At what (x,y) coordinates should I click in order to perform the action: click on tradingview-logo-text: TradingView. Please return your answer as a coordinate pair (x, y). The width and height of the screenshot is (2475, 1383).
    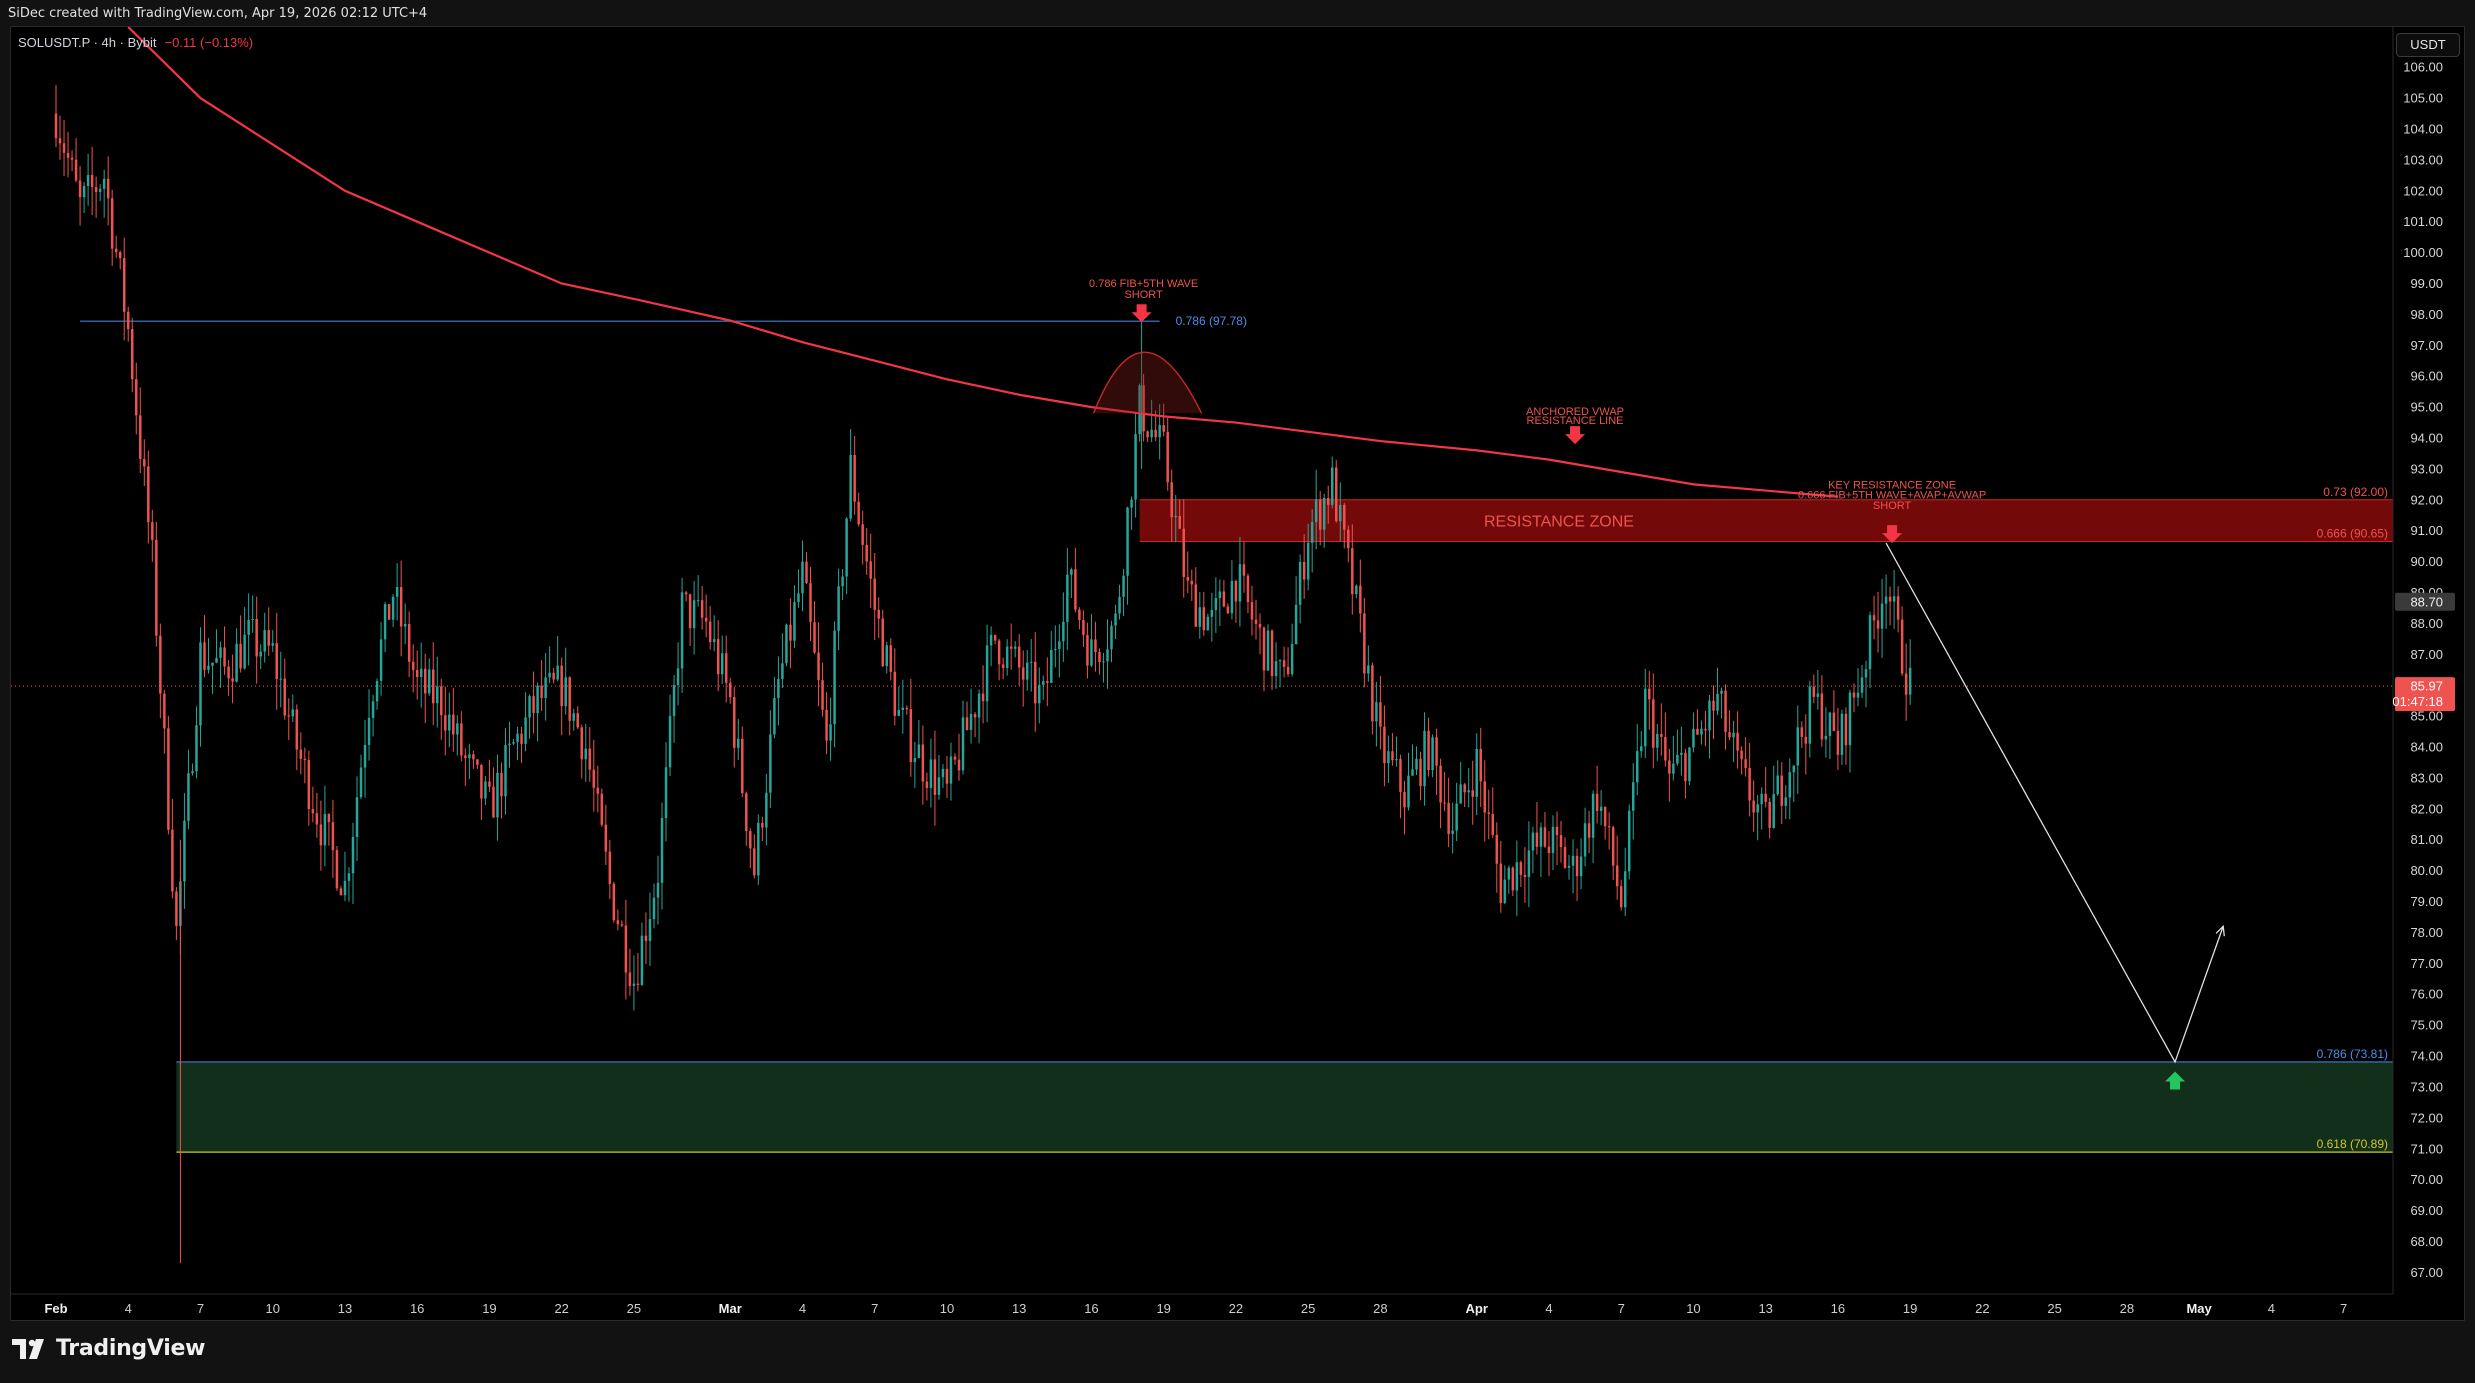
    Looking at the image, I should click on (131, 1348).